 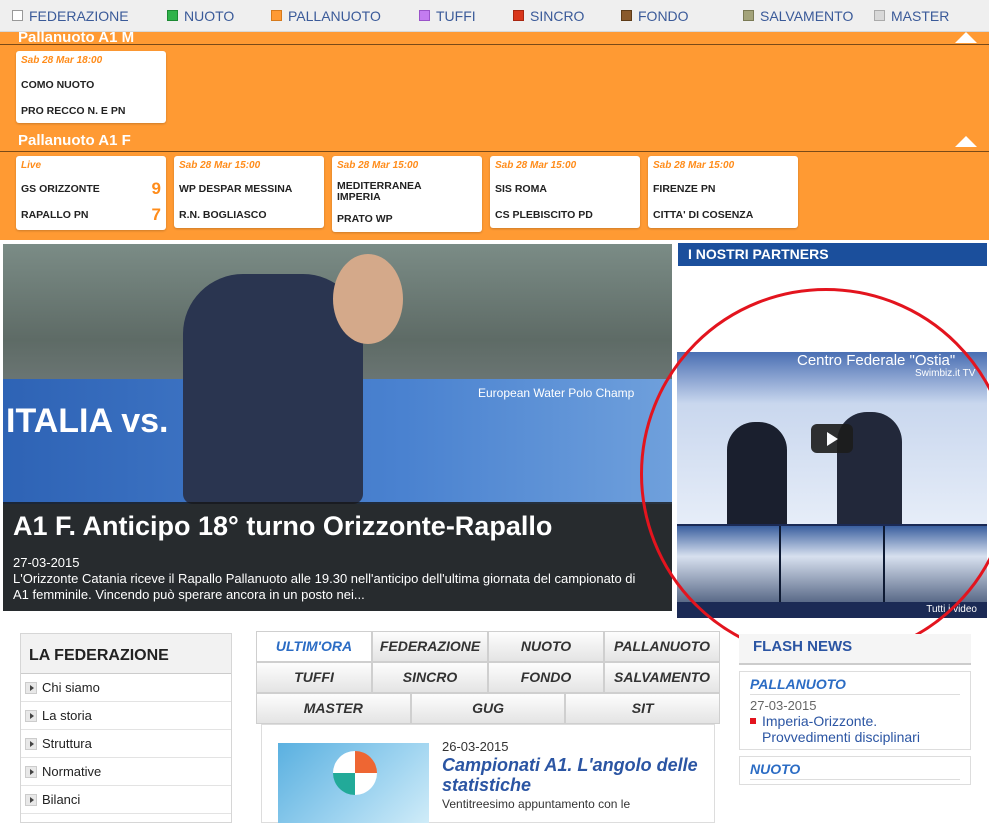 What do you see at coordinates (430, 677) in the screenshot?
I see `tab-sincro: SINCRO` at bounding box center [430, 677].